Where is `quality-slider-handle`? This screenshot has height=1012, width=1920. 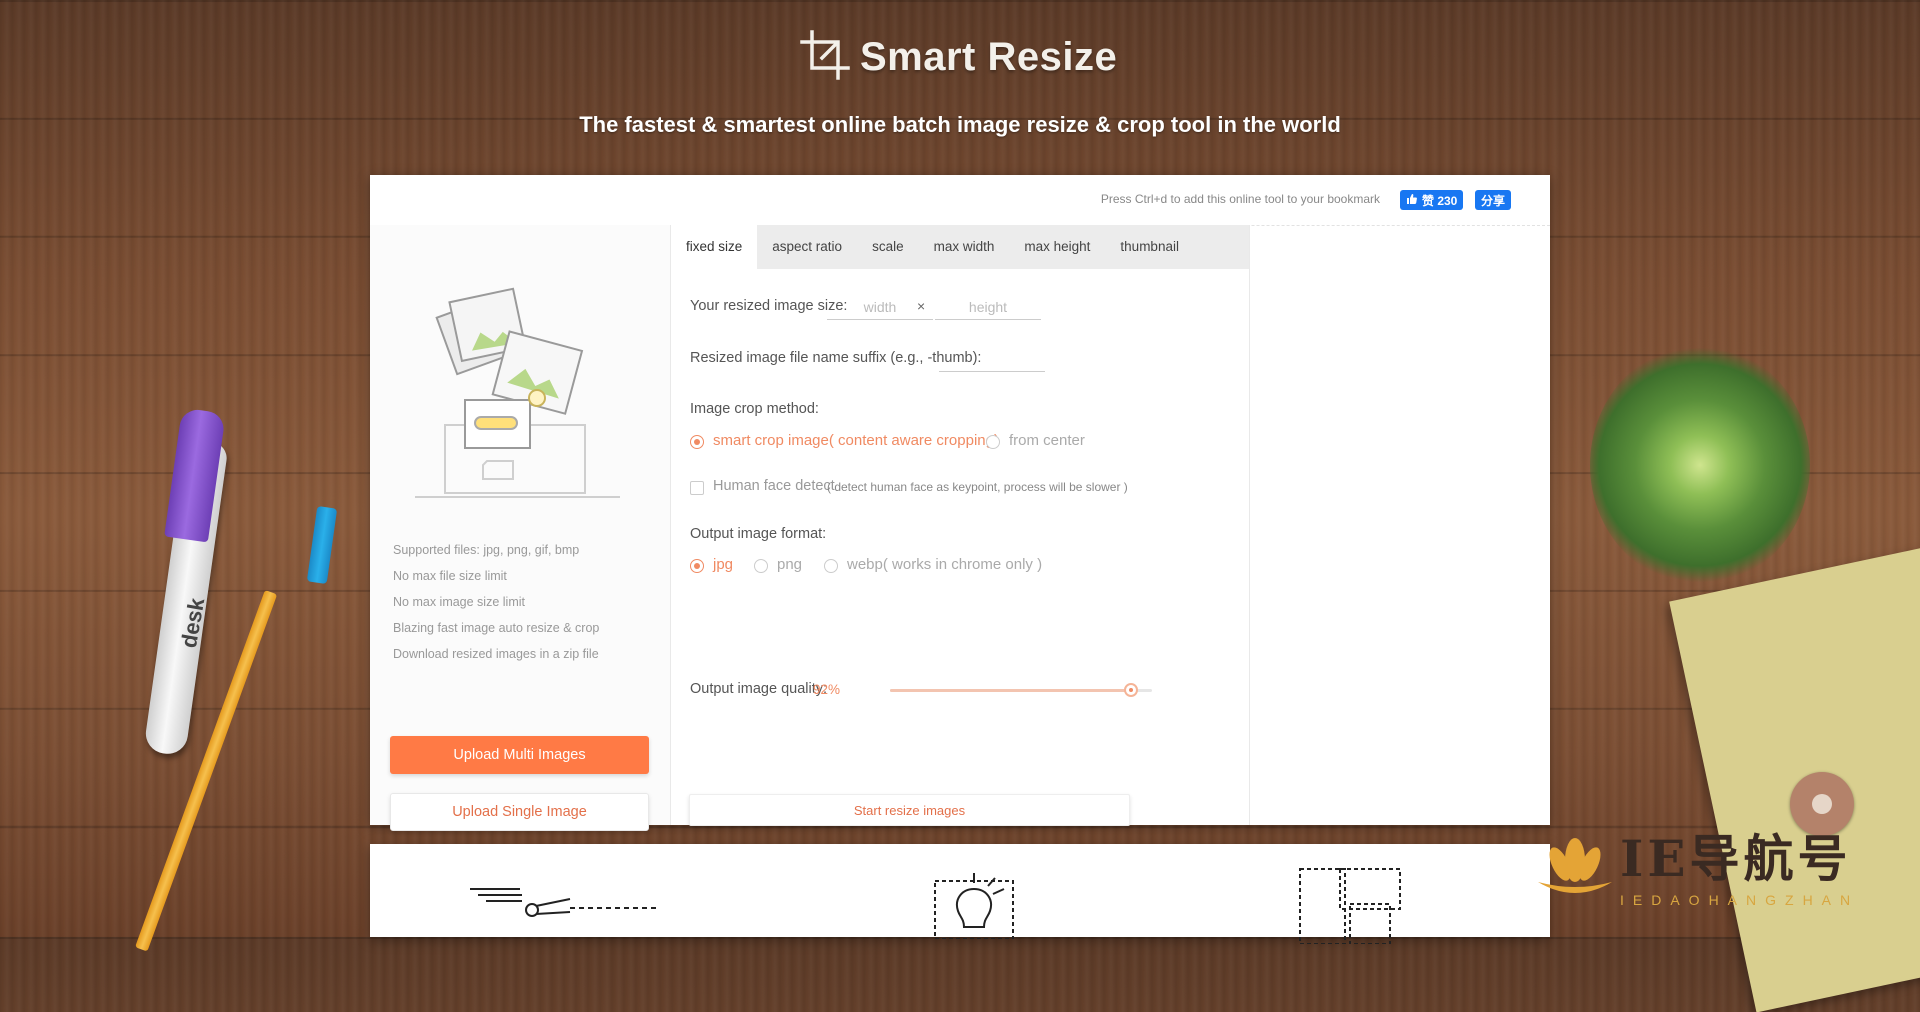
quality-slider-handle is located at coordinates (1131, 690).